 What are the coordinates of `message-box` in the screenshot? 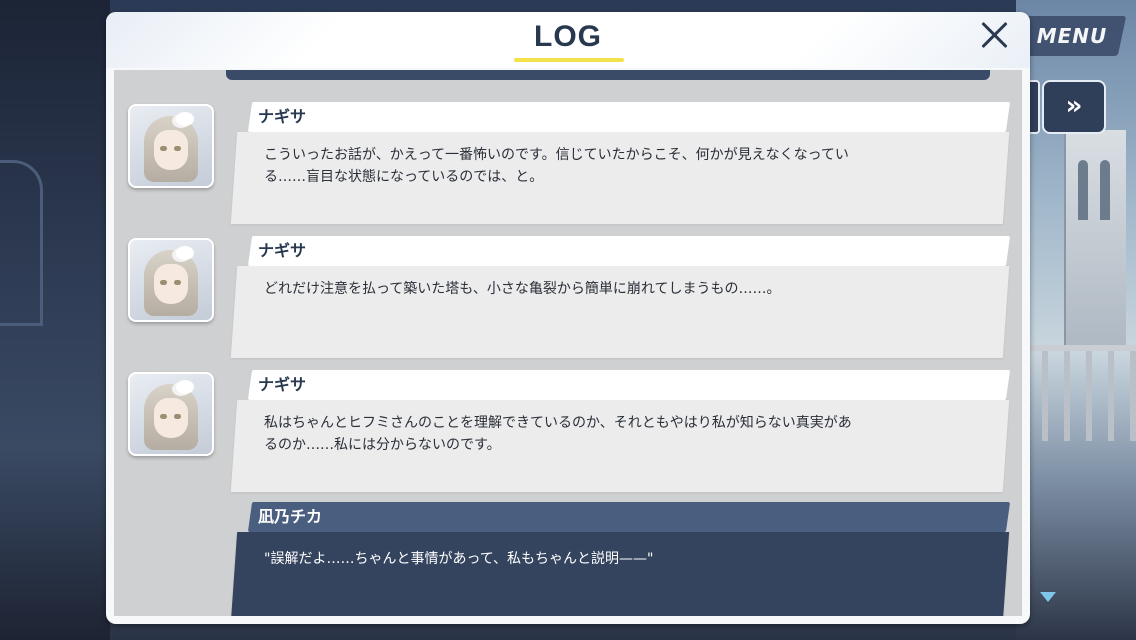 It's located at (620, 574).